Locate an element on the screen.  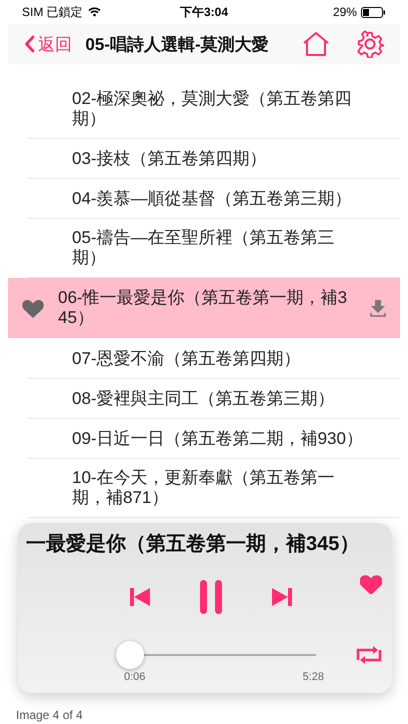
song-title: 08-愛裡與主同工（第五卷第三期） is located at coordinates (204, 399).